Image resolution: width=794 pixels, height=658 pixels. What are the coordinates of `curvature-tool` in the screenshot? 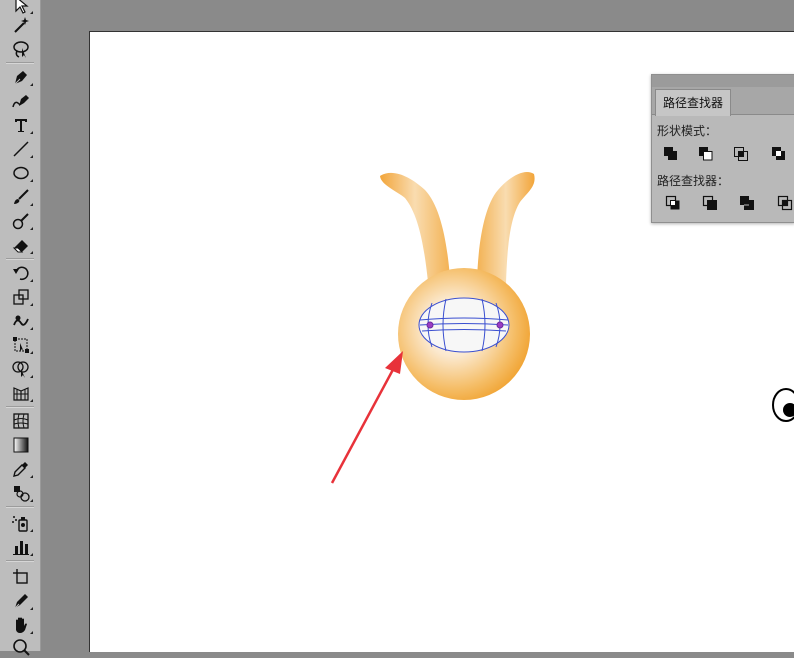 It's located at (21, 101).